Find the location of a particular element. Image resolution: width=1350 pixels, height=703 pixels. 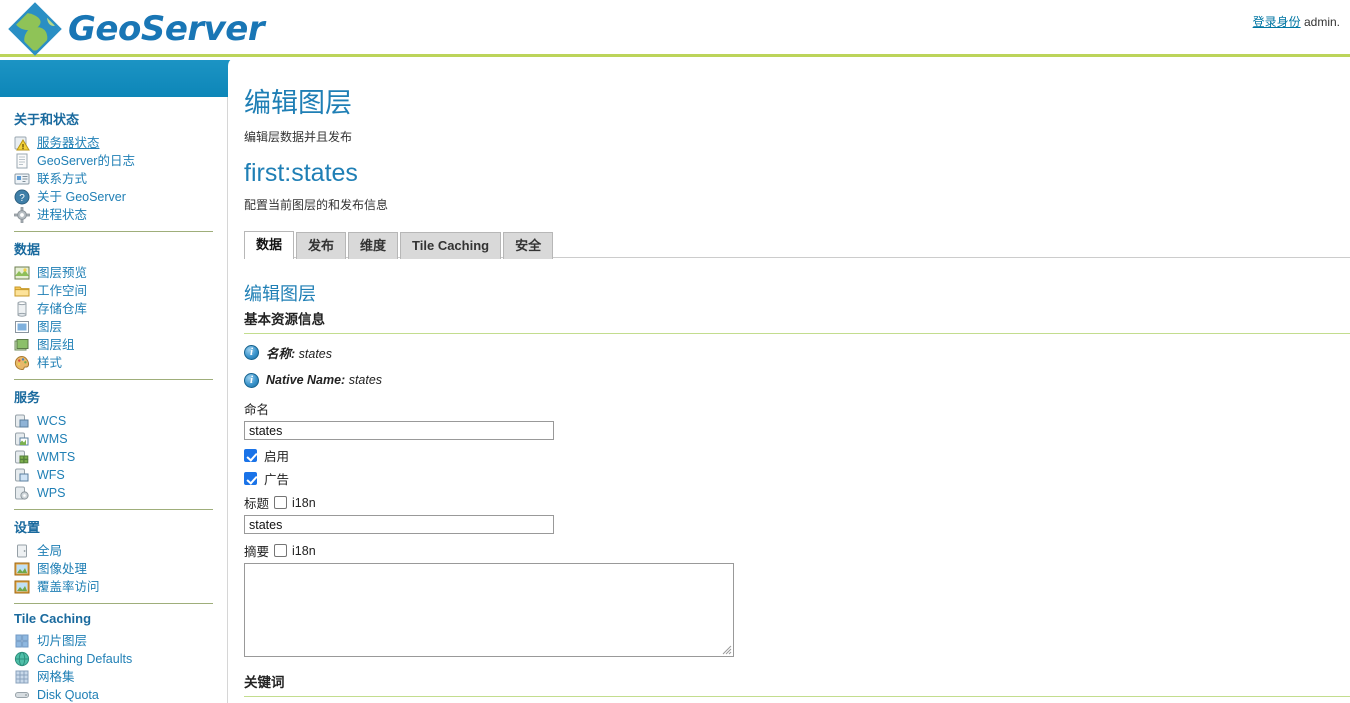

sidebar-item-label: 服务器状态 is located at coordinates (68, 143).